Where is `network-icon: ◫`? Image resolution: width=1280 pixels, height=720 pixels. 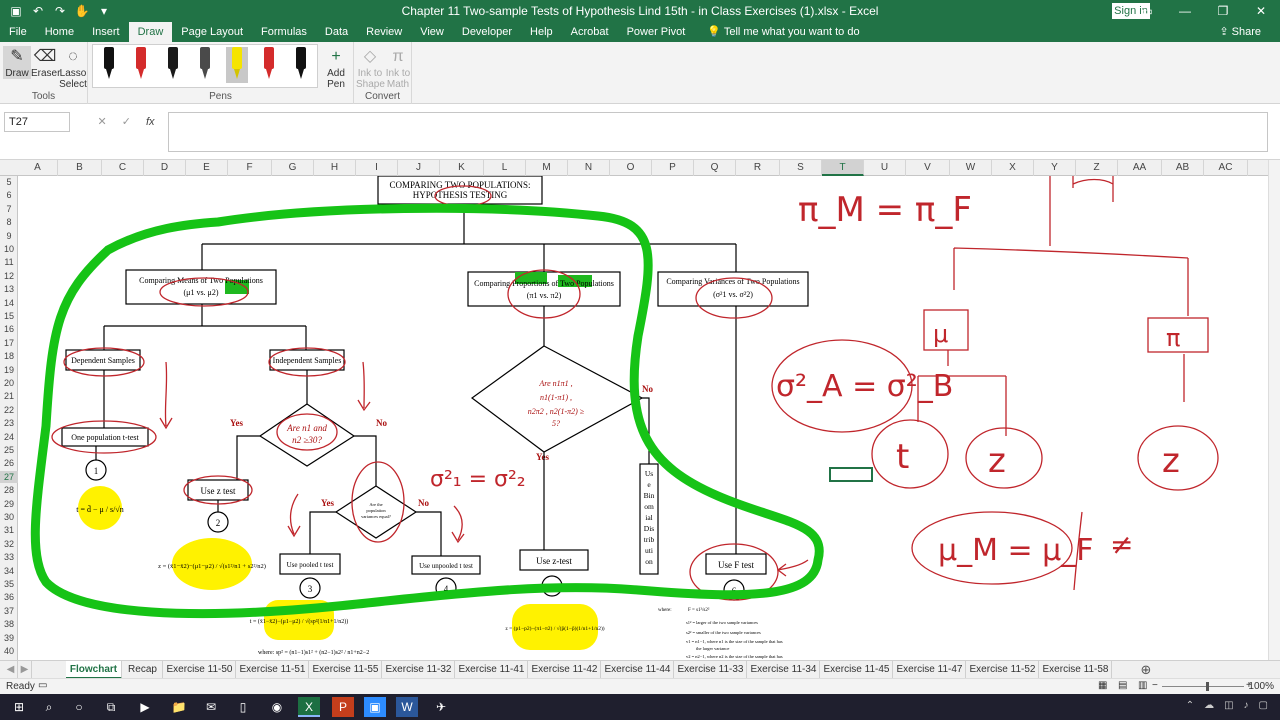
network-icon: ◫ is located at coordinates (1228, 705).